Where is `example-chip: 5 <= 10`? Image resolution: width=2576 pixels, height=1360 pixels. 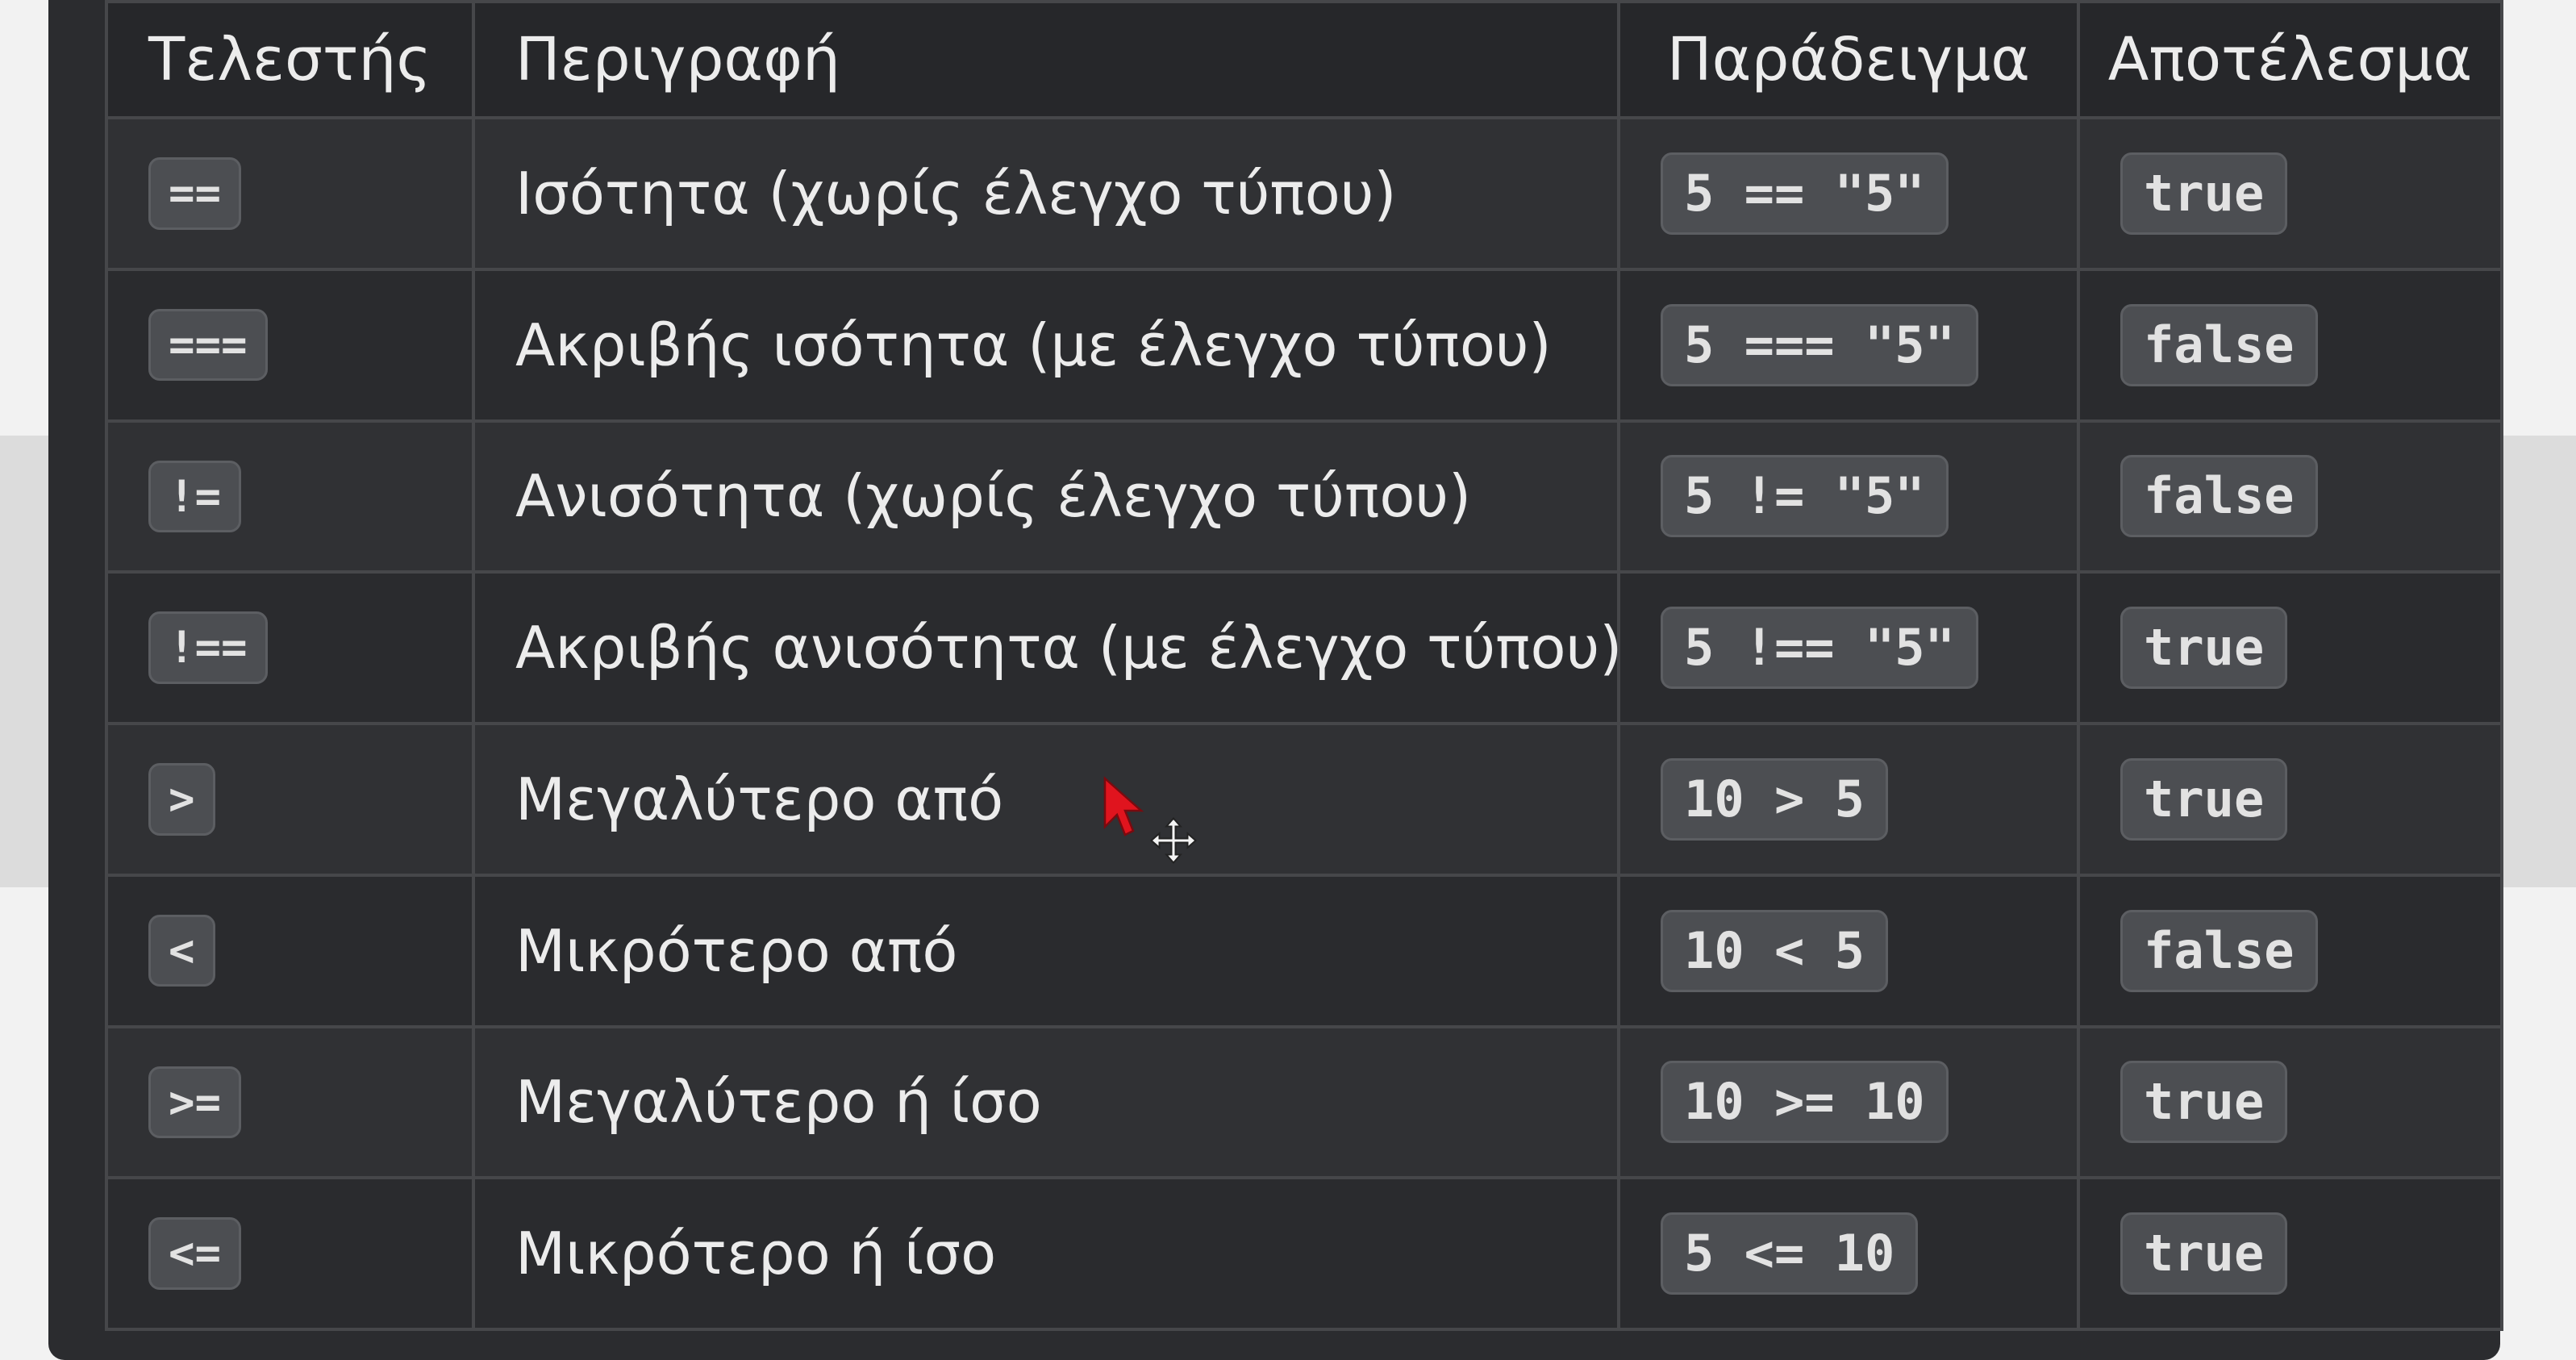
example-chip: 5 <= 10 is located at coordinates (1790, 1253).